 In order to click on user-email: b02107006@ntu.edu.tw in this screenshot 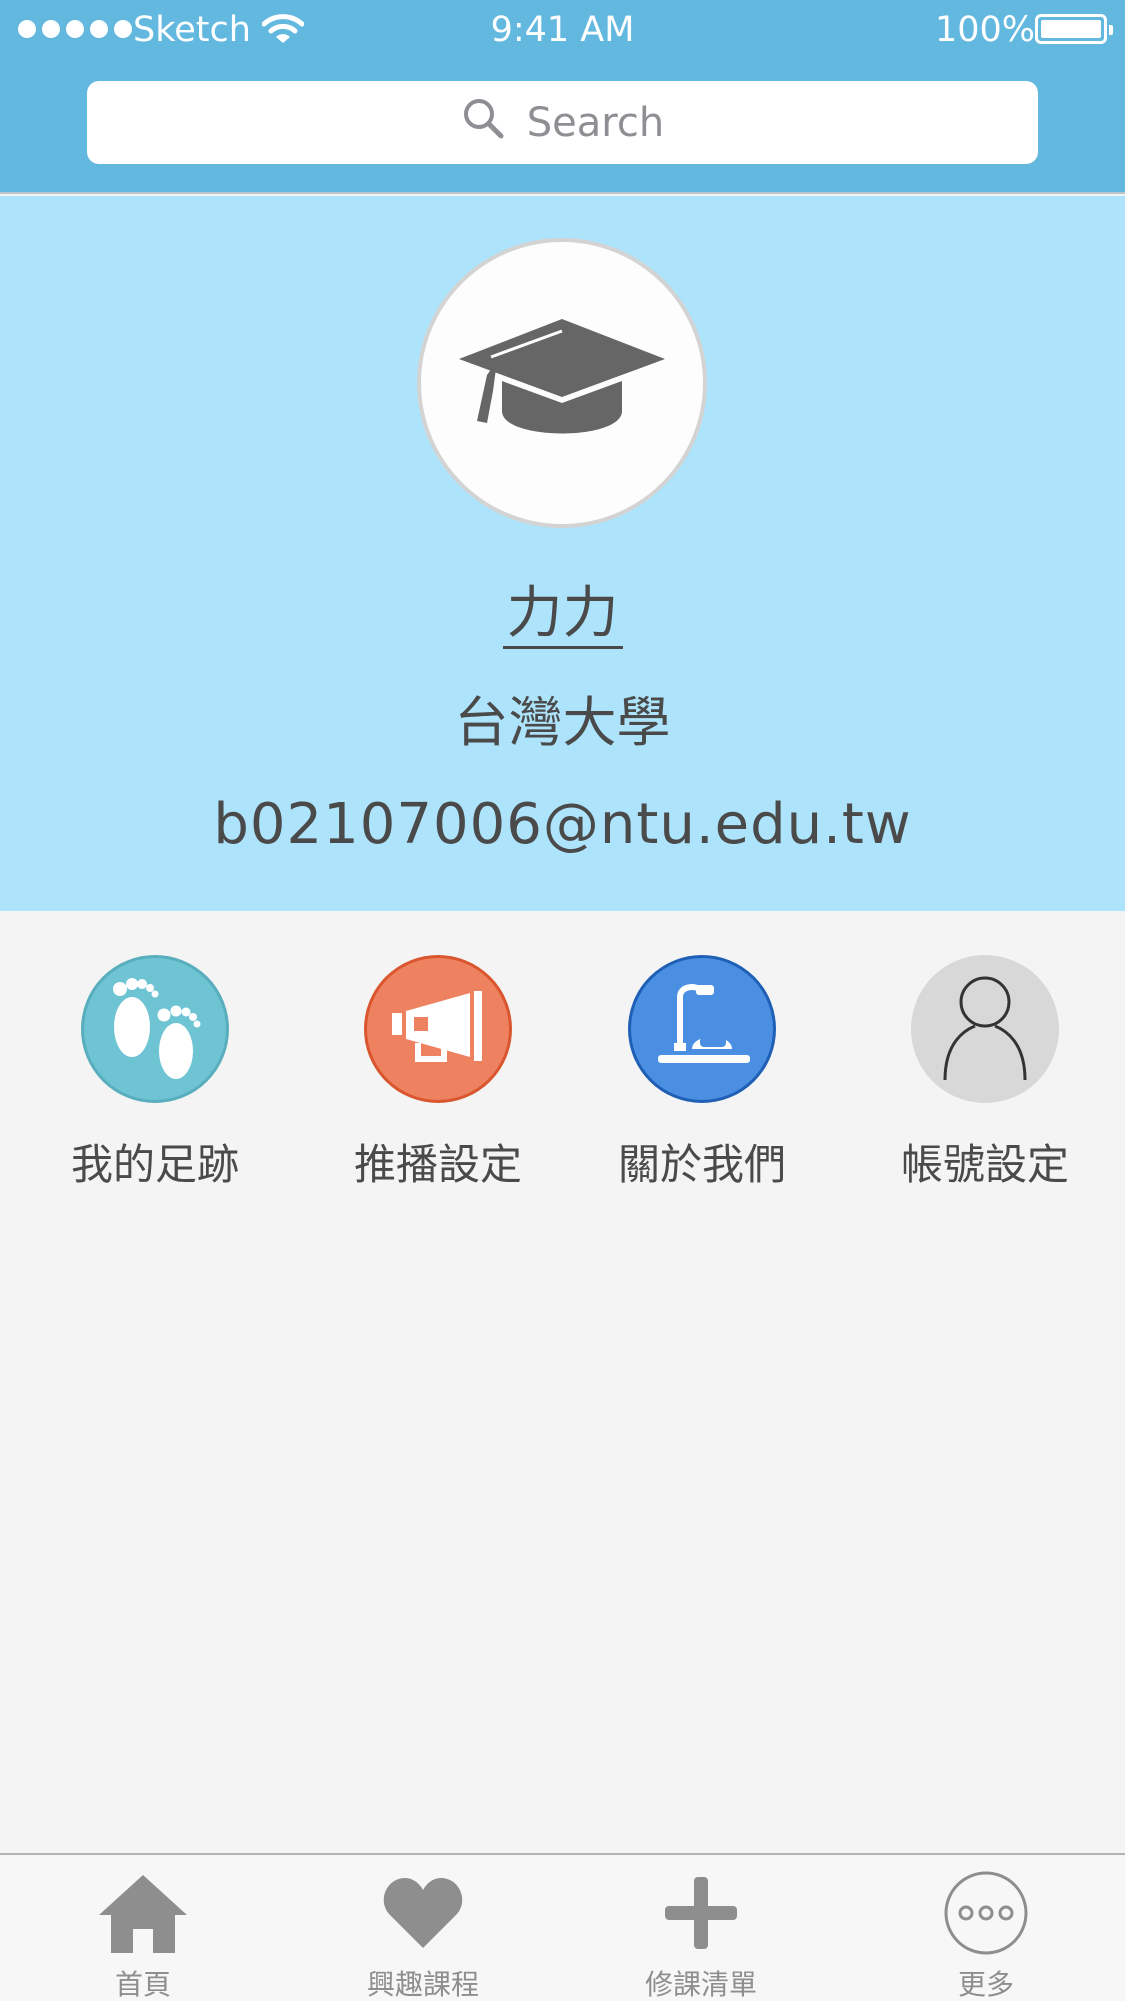, I will do `click(562, 824)`.